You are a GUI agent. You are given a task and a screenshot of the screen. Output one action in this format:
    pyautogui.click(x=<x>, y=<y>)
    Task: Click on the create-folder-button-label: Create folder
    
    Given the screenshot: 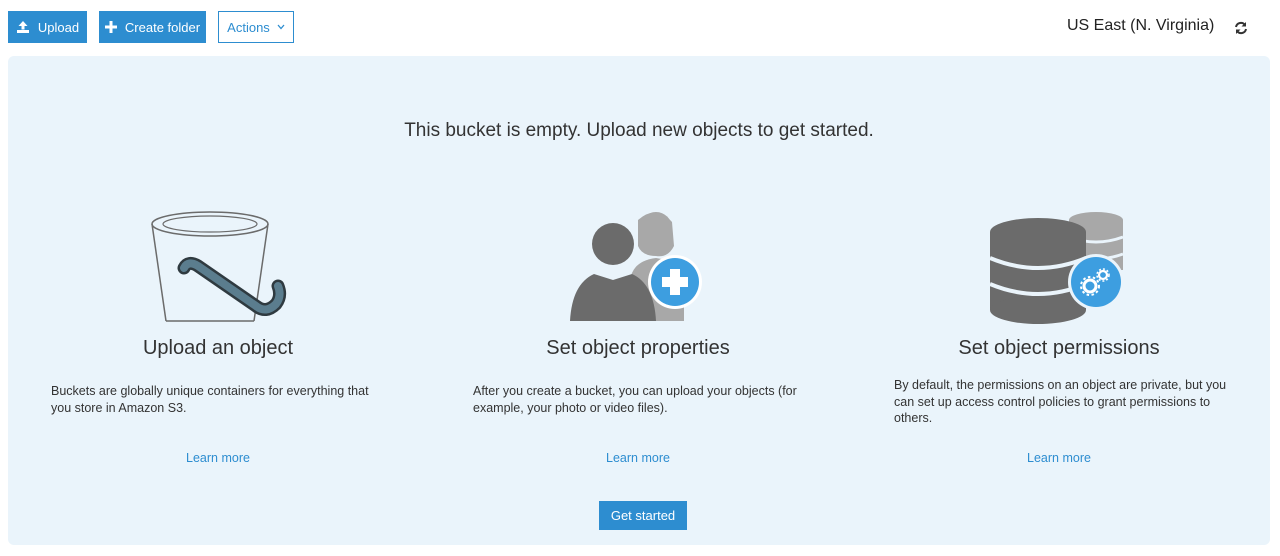 What is the action you would take?
    pyautogui.click(x=162, y=27)
    